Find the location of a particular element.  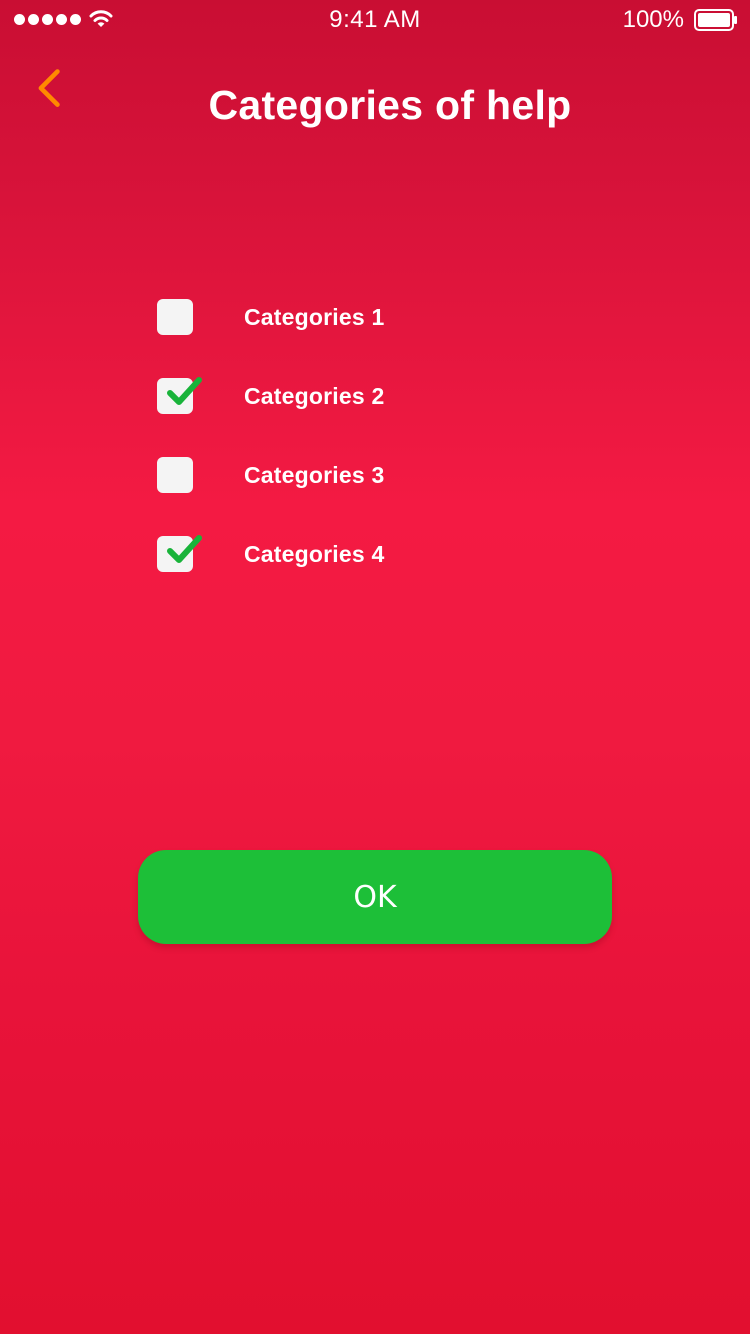

ok-button: OK is located at coordinates (375, 897).